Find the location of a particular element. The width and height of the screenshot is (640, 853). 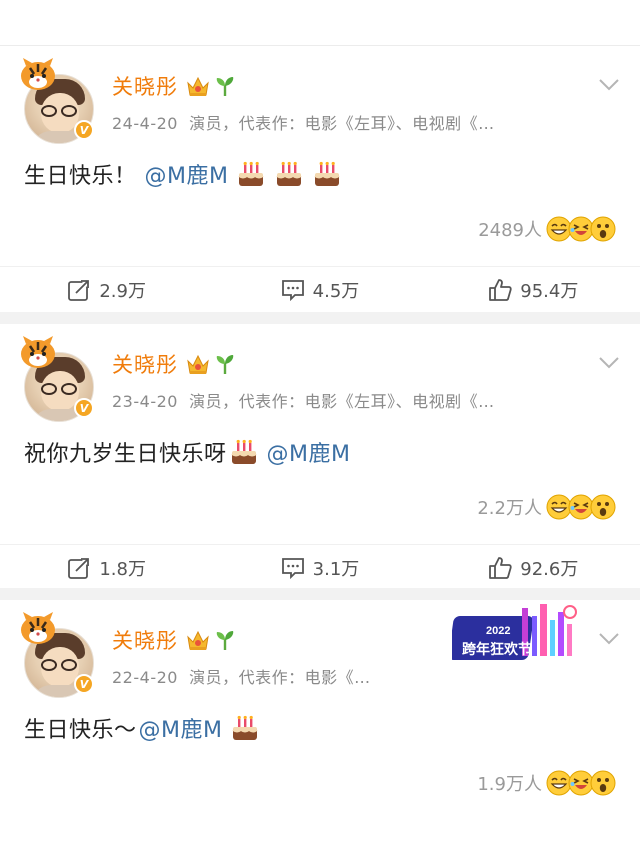

post-text: 生日快乐～ is located at coordinates (80, 730).